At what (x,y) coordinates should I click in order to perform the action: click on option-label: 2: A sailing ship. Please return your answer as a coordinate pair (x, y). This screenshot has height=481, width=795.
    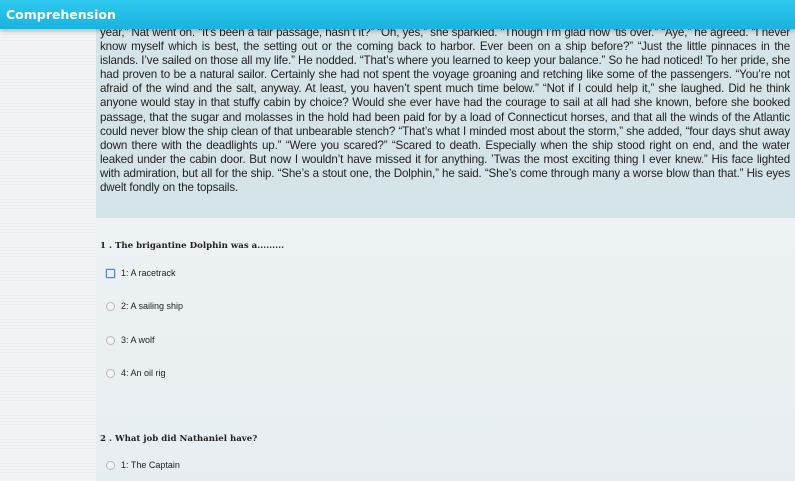
    Looking at the image, I should click on (152, 306).